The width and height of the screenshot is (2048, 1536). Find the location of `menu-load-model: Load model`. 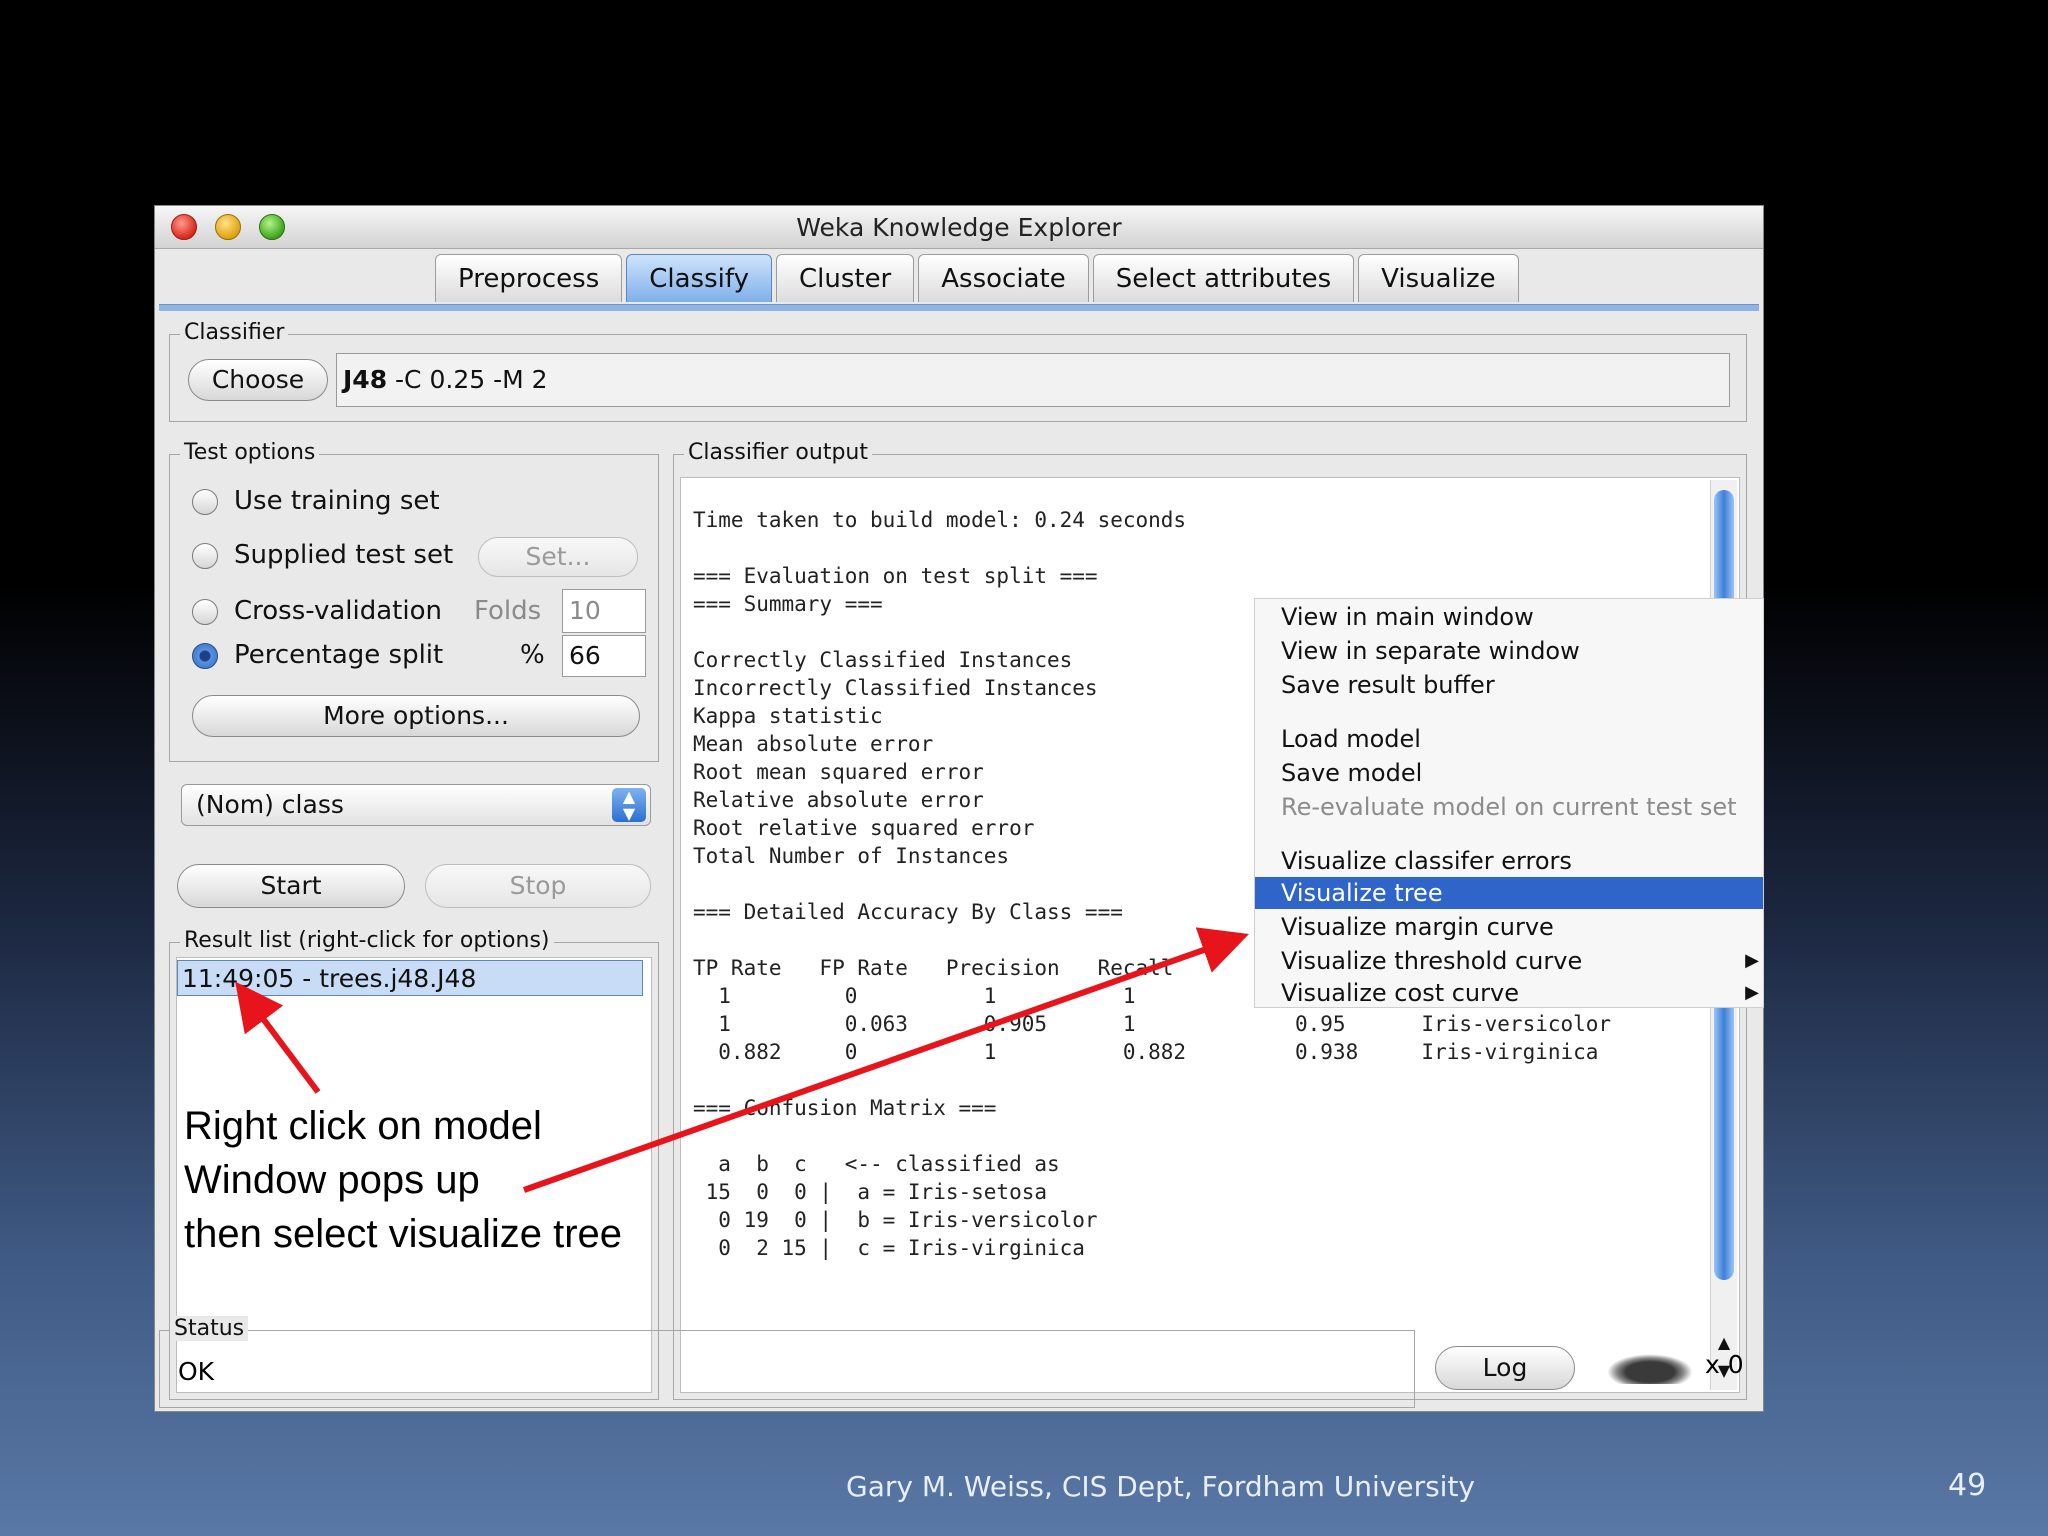

menu-load-model: Load model is located at coordinates (1509, 739).